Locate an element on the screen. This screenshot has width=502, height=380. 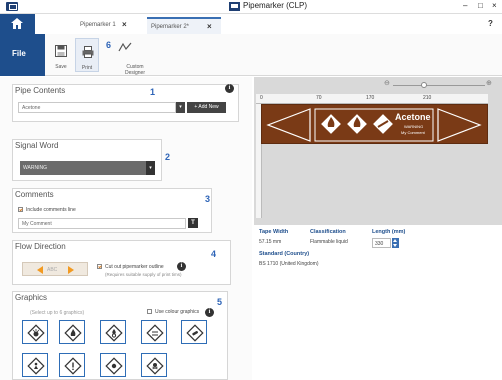
maximize-button: □ is located at coordinates (480, 5).